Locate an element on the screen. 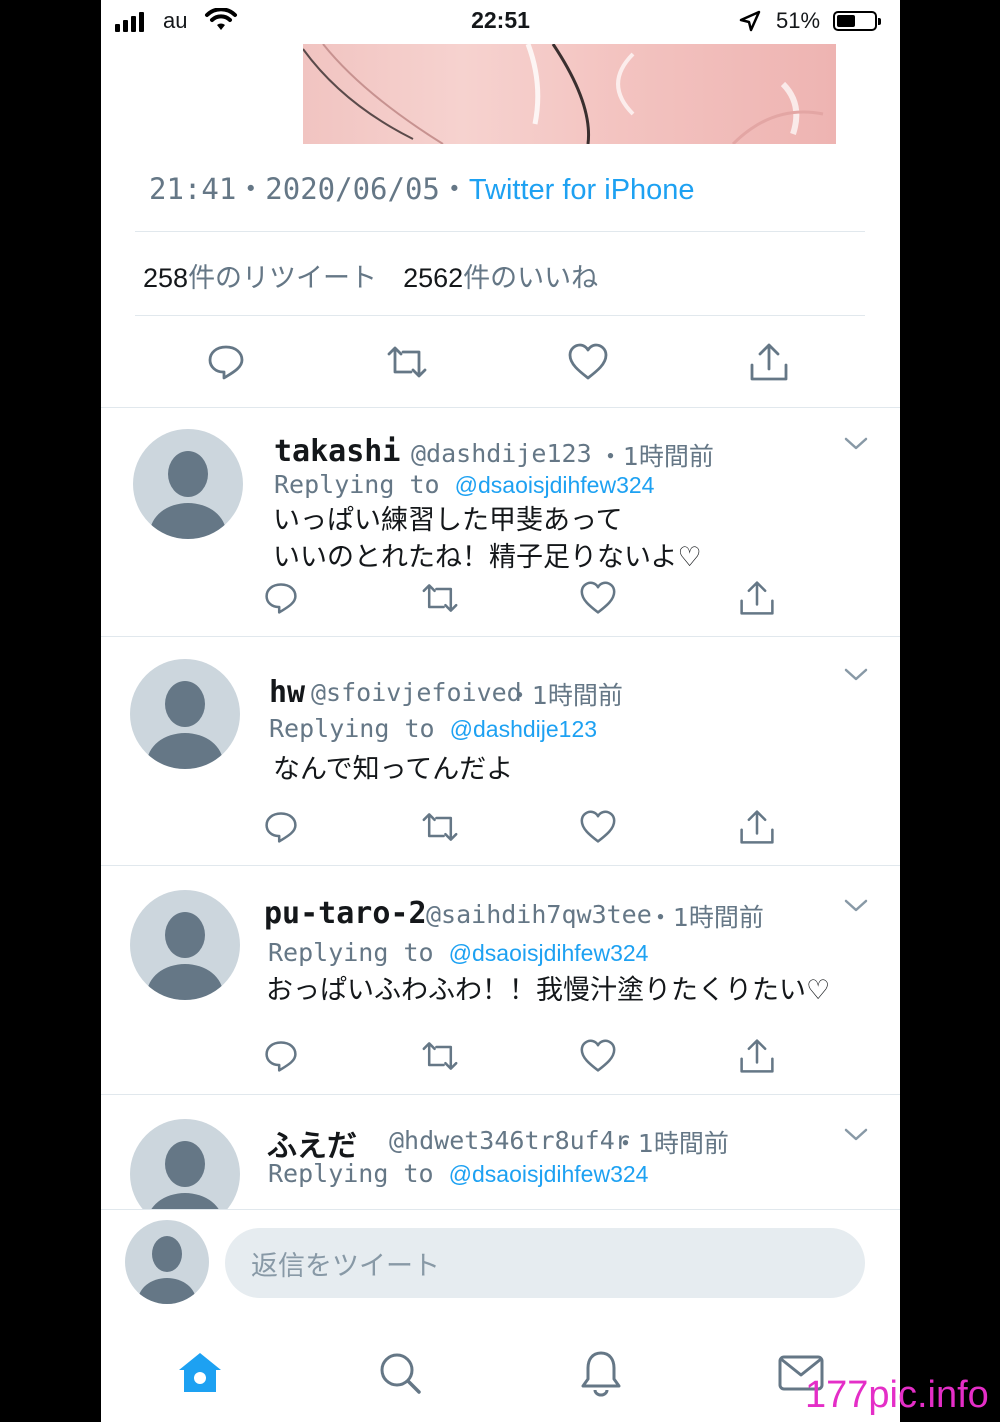 The image size is (1000, 1422). retweet-count: 258 is located at coordinates (166, 278).